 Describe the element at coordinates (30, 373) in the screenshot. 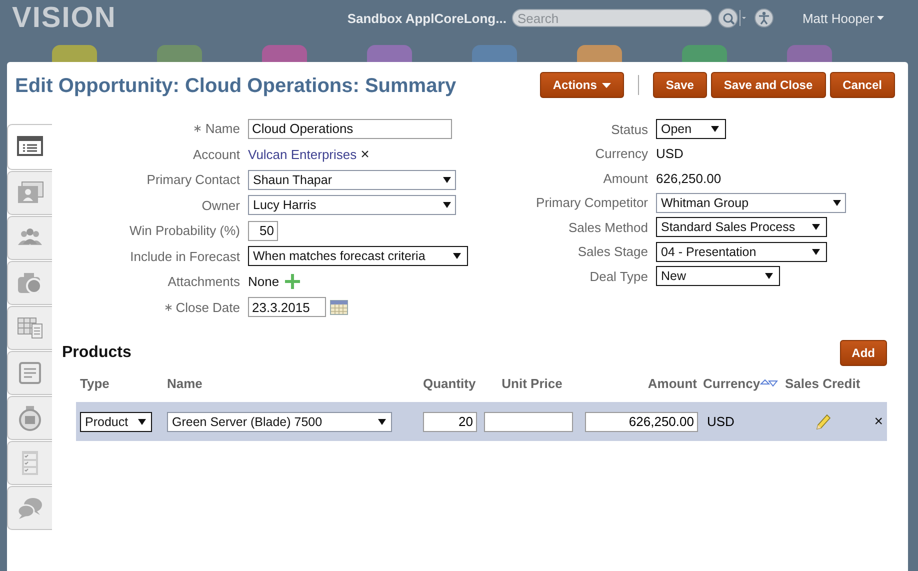

I see `note-icon` at that location.